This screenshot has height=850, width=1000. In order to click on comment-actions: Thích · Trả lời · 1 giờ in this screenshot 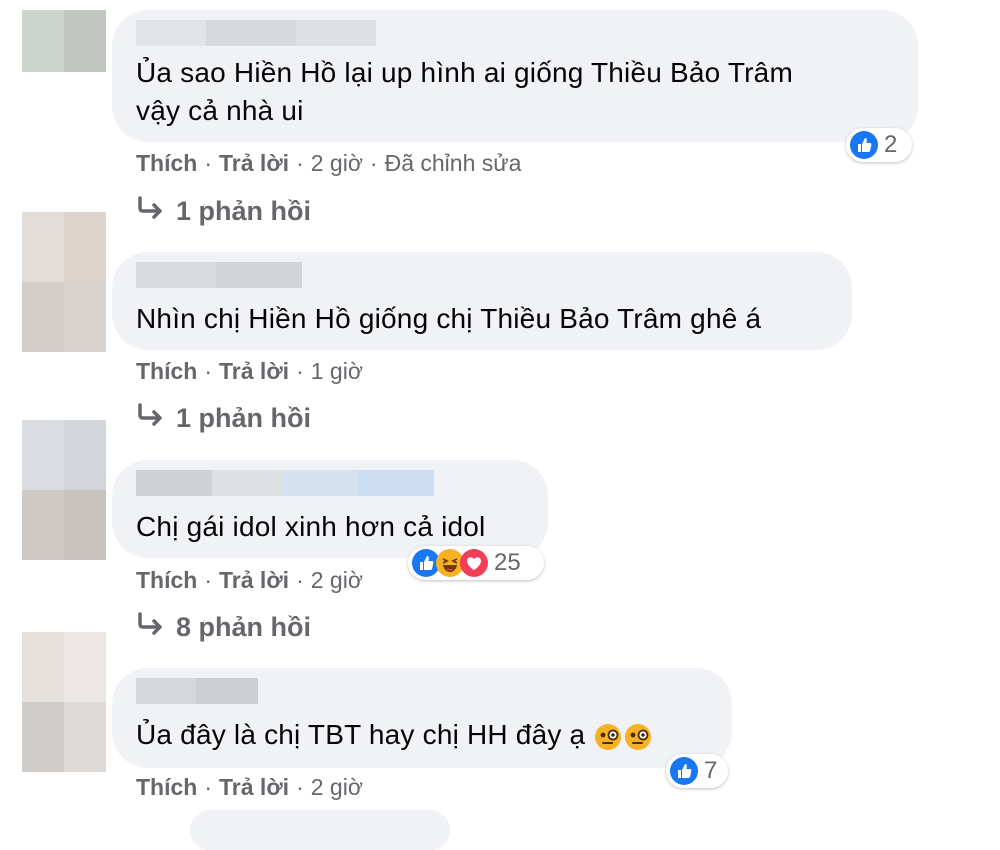, I will do `click(249, 371)`.